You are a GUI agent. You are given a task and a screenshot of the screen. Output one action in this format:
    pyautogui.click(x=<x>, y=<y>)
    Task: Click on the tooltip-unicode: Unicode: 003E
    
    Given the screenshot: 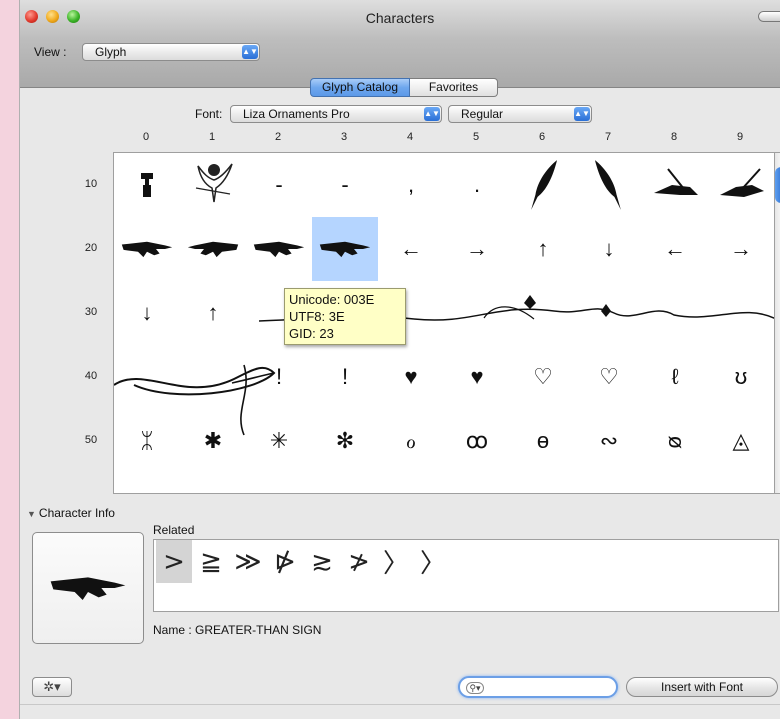 What is the action you would take?
    pyautogui.click(x=332, y=299)
    